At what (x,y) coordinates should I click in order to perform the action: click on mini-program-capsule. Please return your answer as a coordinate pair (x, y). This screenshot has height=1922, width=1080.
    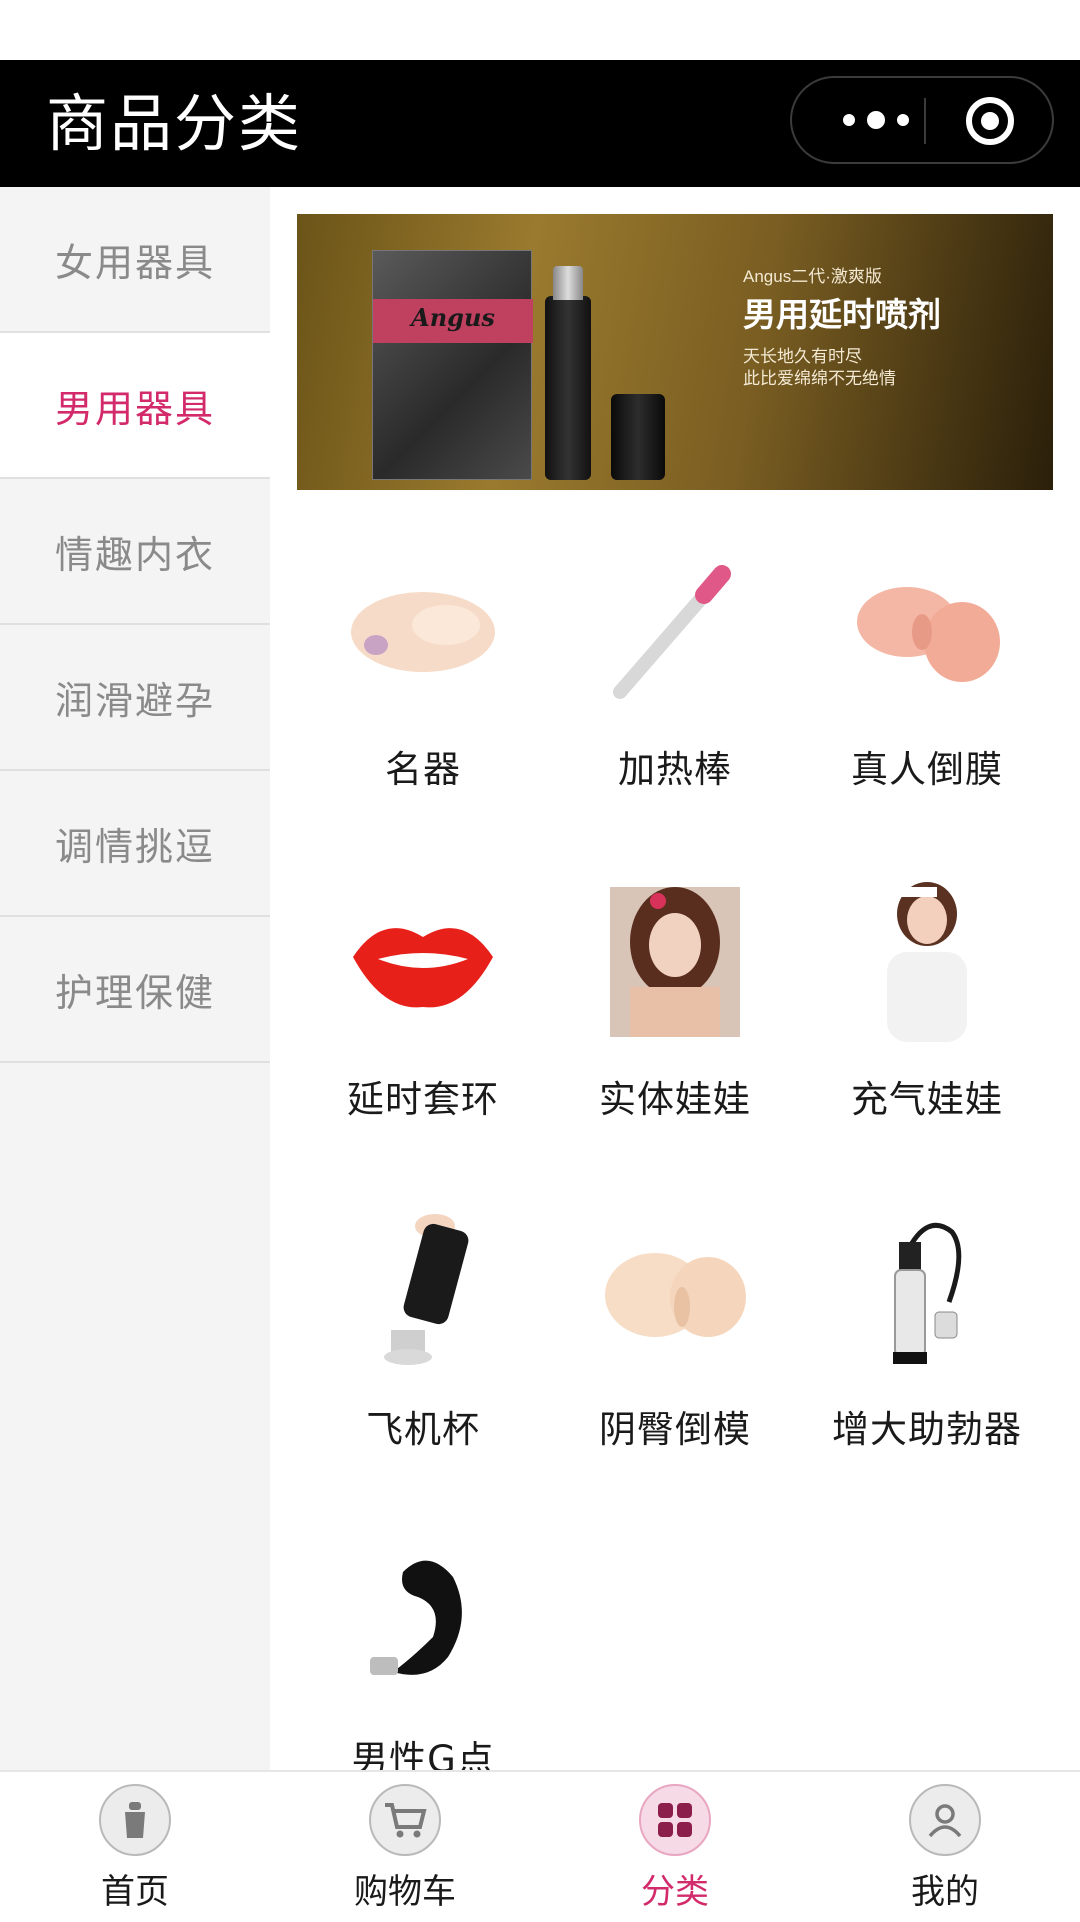
    Looking at the image, I should click on (922, 120).